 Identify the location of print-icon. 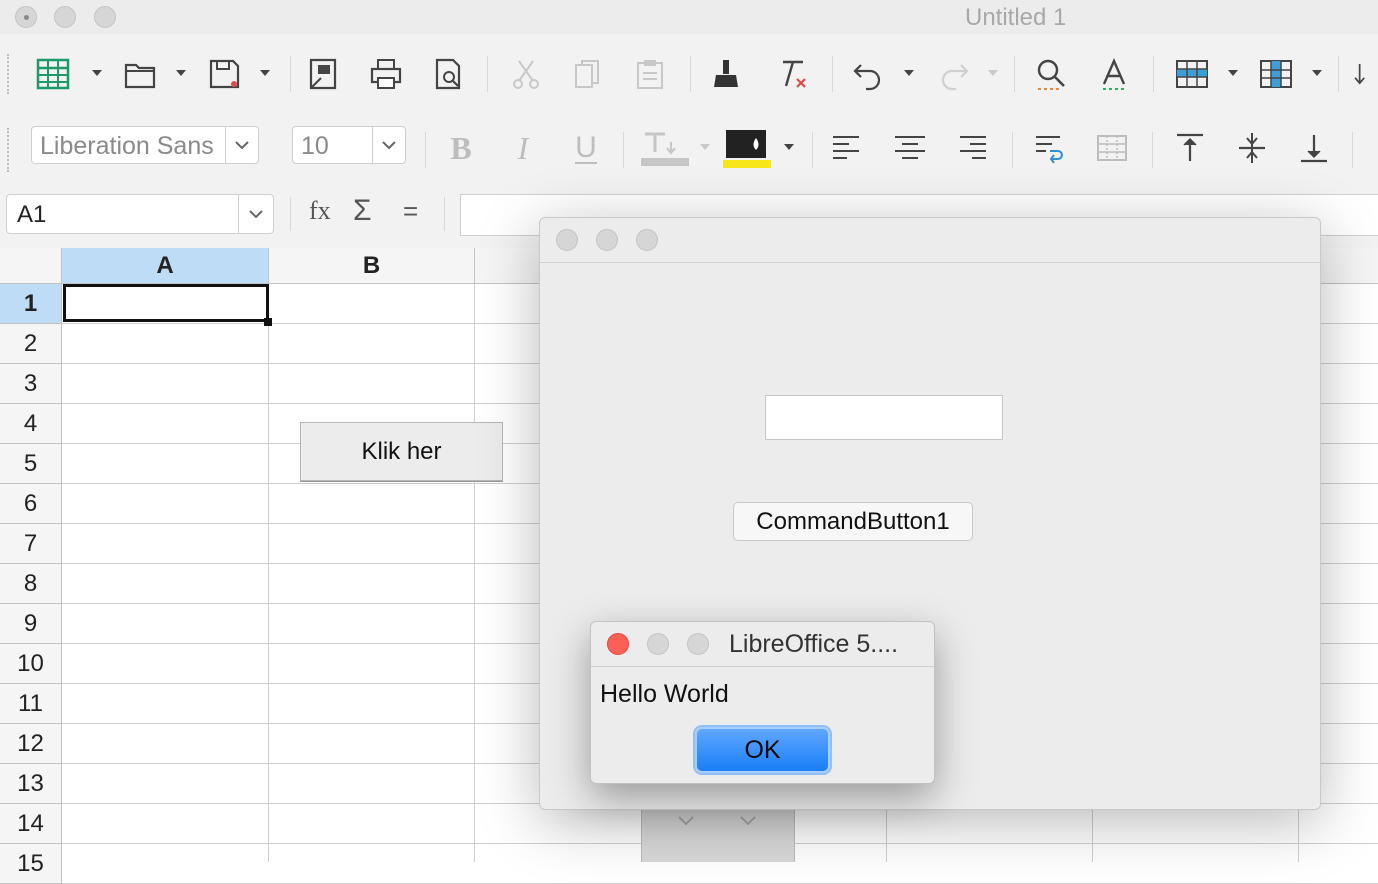
(386, 74).